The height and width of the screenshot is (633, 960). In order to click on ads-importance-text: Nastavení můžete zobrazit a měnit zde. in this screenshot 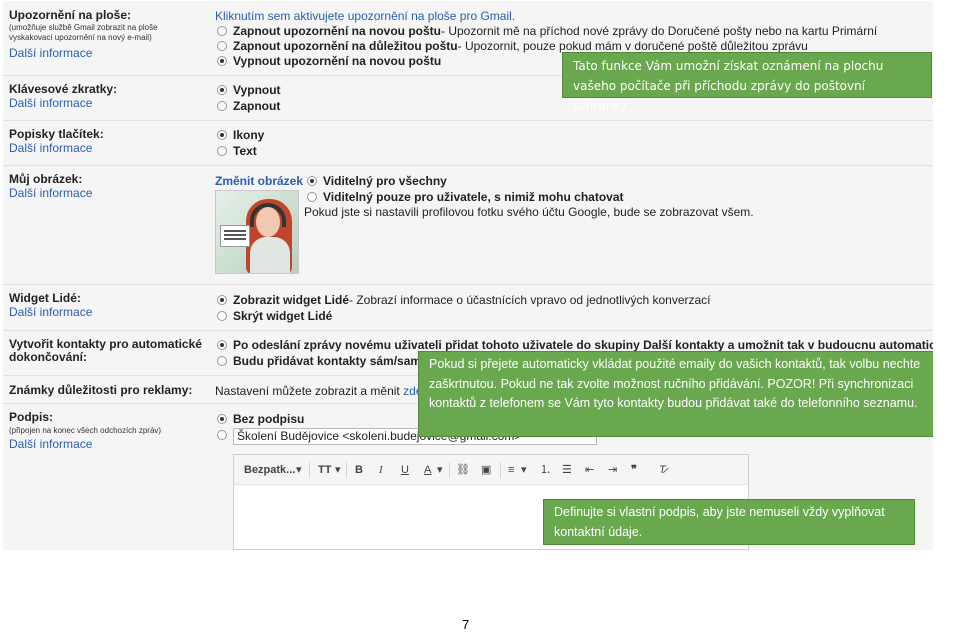, I will do `click(320, 391)`.